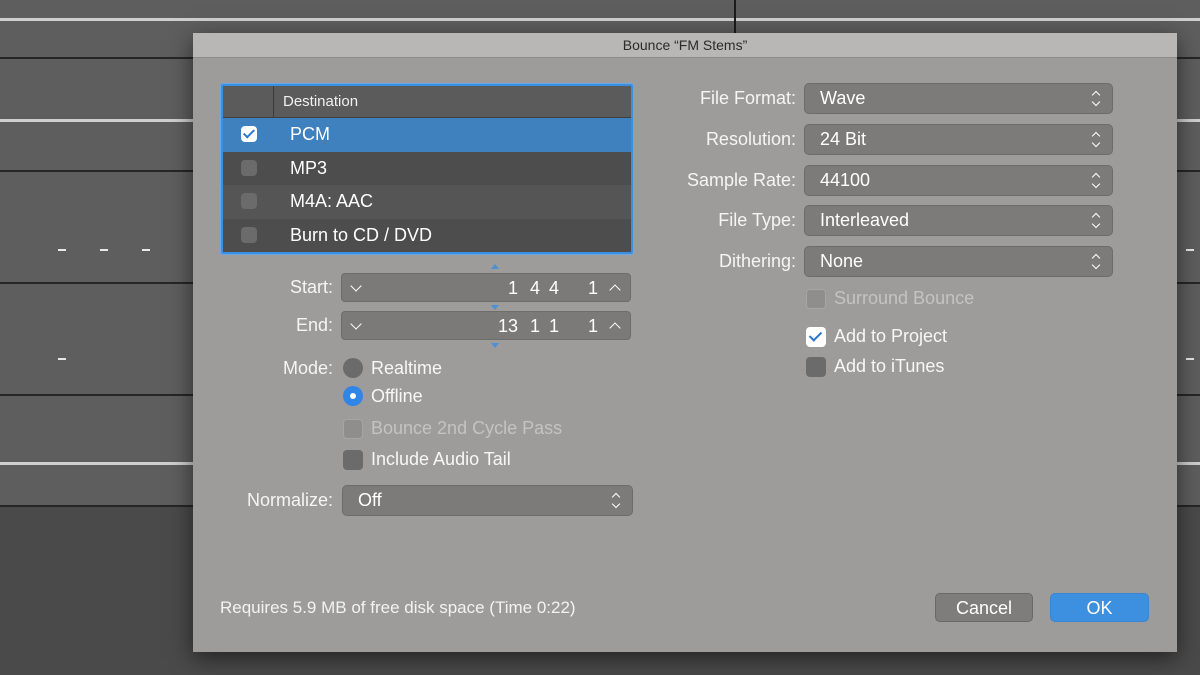 This screenshot has width=1200, height=675. Describe the element at coordinates (1099, 607) in the screenshot. I see `ok-button: OK` at that location.